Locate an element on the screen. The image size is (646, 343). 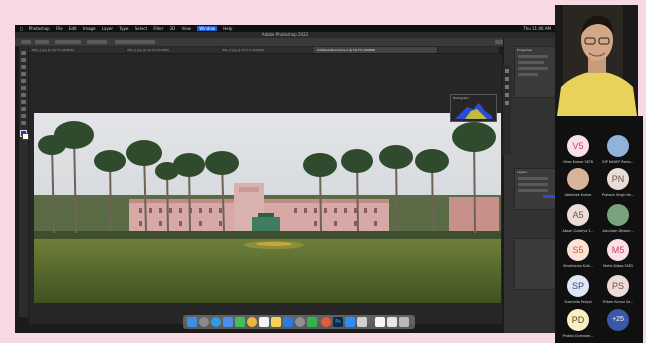
participant-tile: SP Sushmita Paliyal is located at coordinates (578, 289).